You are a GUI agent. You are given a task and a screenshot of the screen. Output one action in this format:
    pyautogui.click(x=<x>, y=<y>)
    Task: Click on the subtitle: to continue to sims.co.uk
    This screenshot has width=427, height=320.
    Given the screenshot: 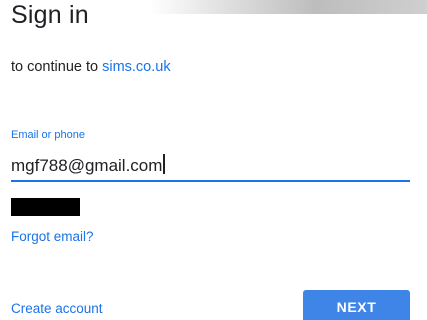 What is the action you would take?
    pyautogui.click(x=91, y=67)
    